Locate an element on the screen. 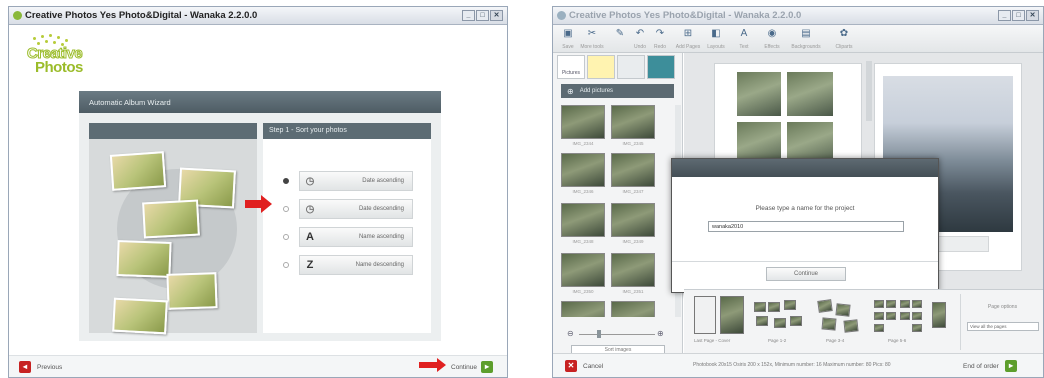 The height and width of the screenshot is (378, 1044). sort-option-date-ascending: ◷ Date ascending is located at coordinates (356, 181).